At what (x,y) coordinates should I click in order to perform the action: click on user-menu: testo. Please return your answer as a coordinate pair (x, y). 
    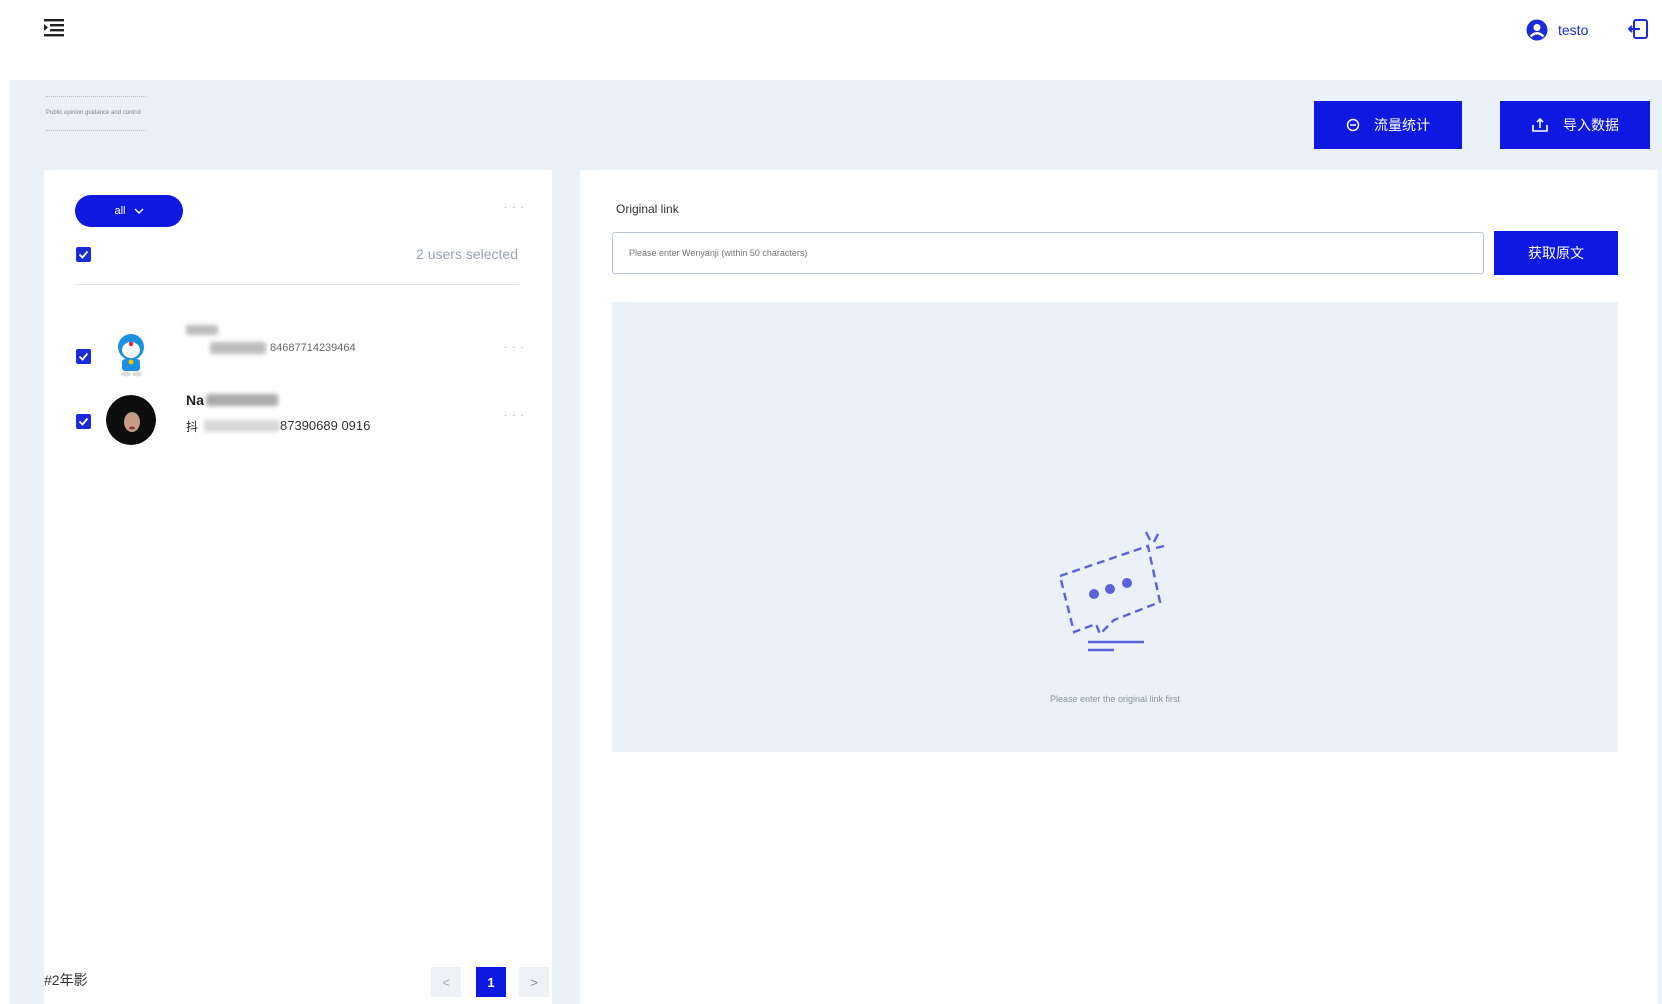
    Looking at the image, I should click on (1557, 30).